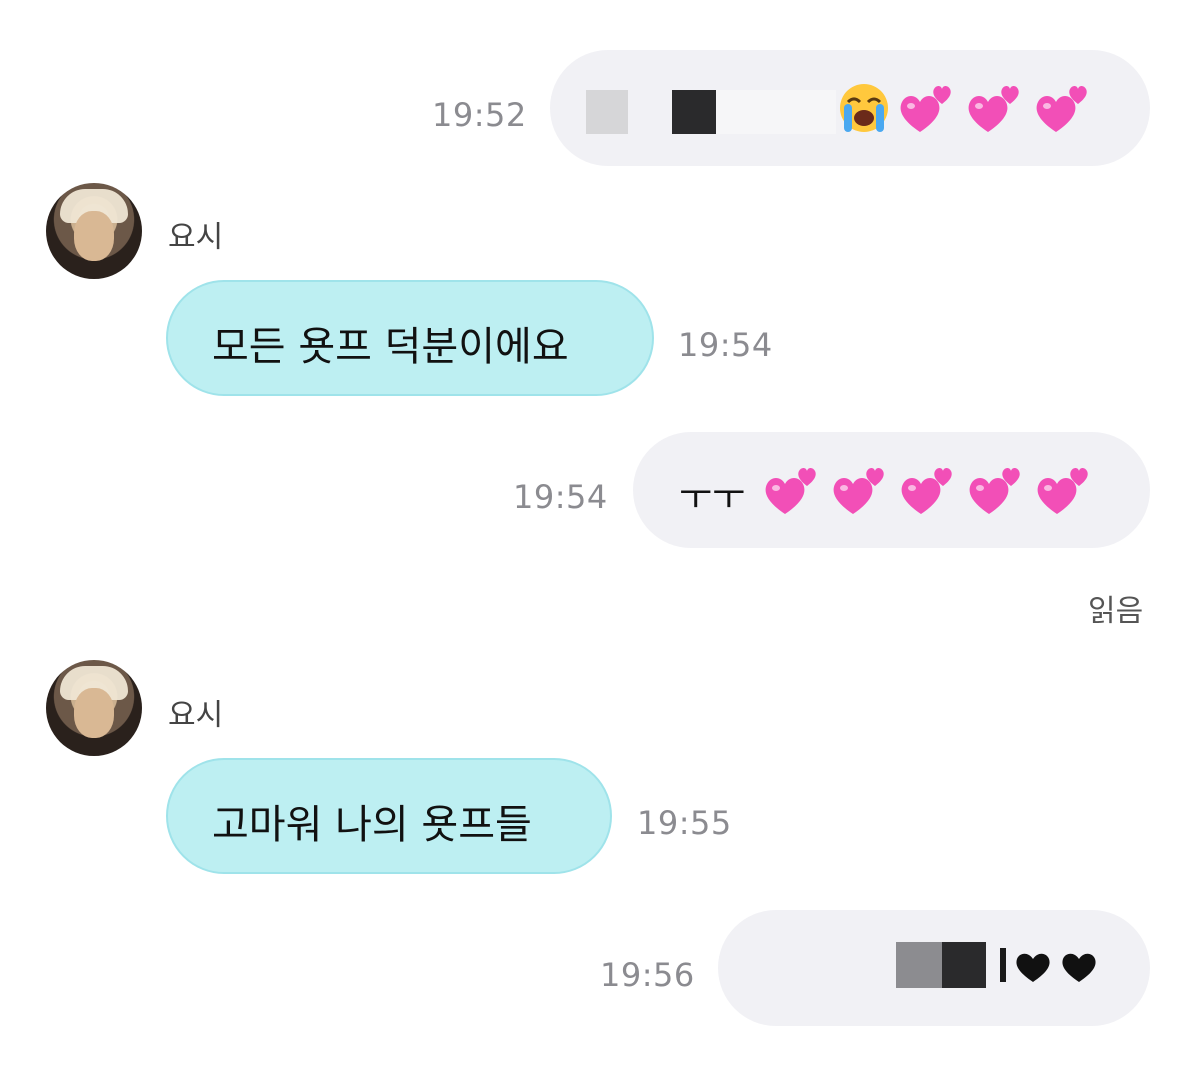 The height and width of the screenshot is (1077, 1200). I want to click on message-text: 모든 욧프 덕분이에요, so click(390, 347).